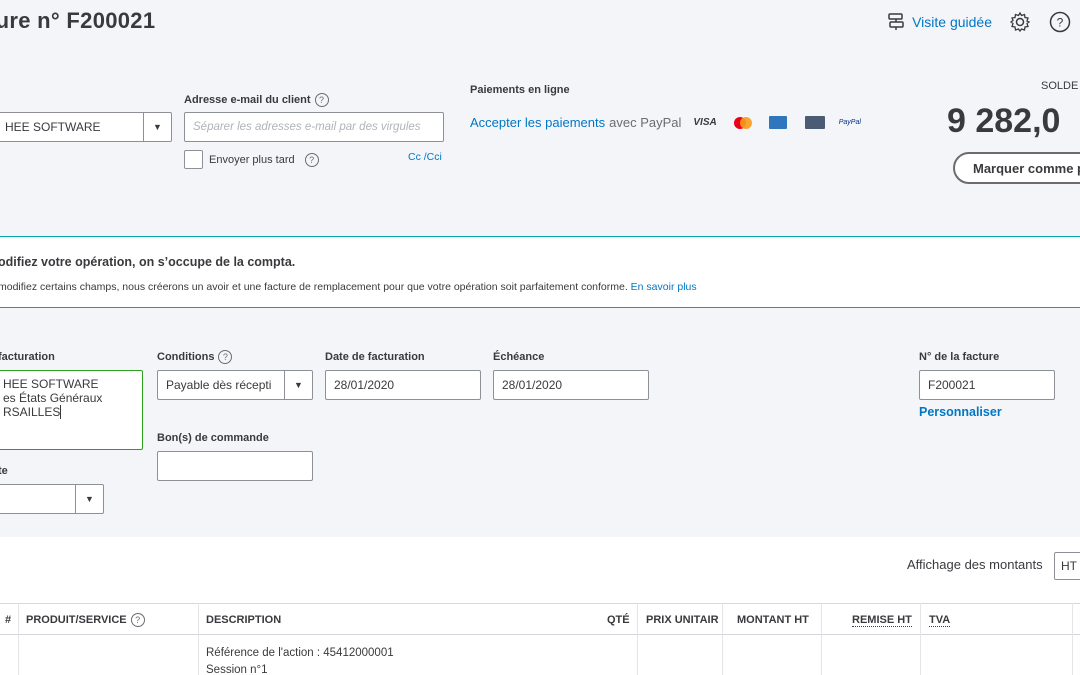 This screenshot has height=675, width=1080. I want to click on top-actions: Visite guidée ?, so click(979, 22).